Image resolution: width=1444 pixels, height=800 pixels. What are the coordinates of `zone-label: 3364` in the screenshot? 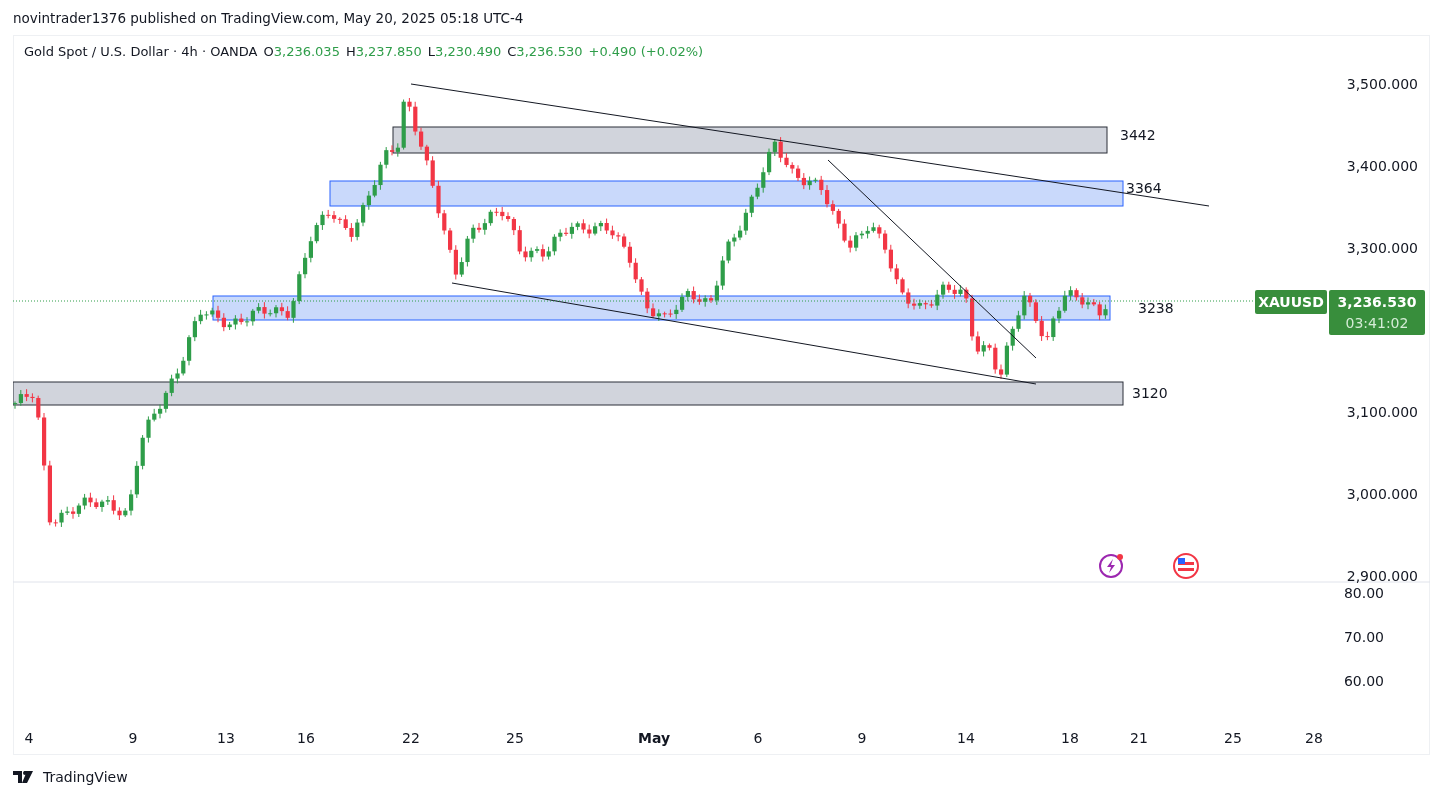 It's located at (1144, 188).